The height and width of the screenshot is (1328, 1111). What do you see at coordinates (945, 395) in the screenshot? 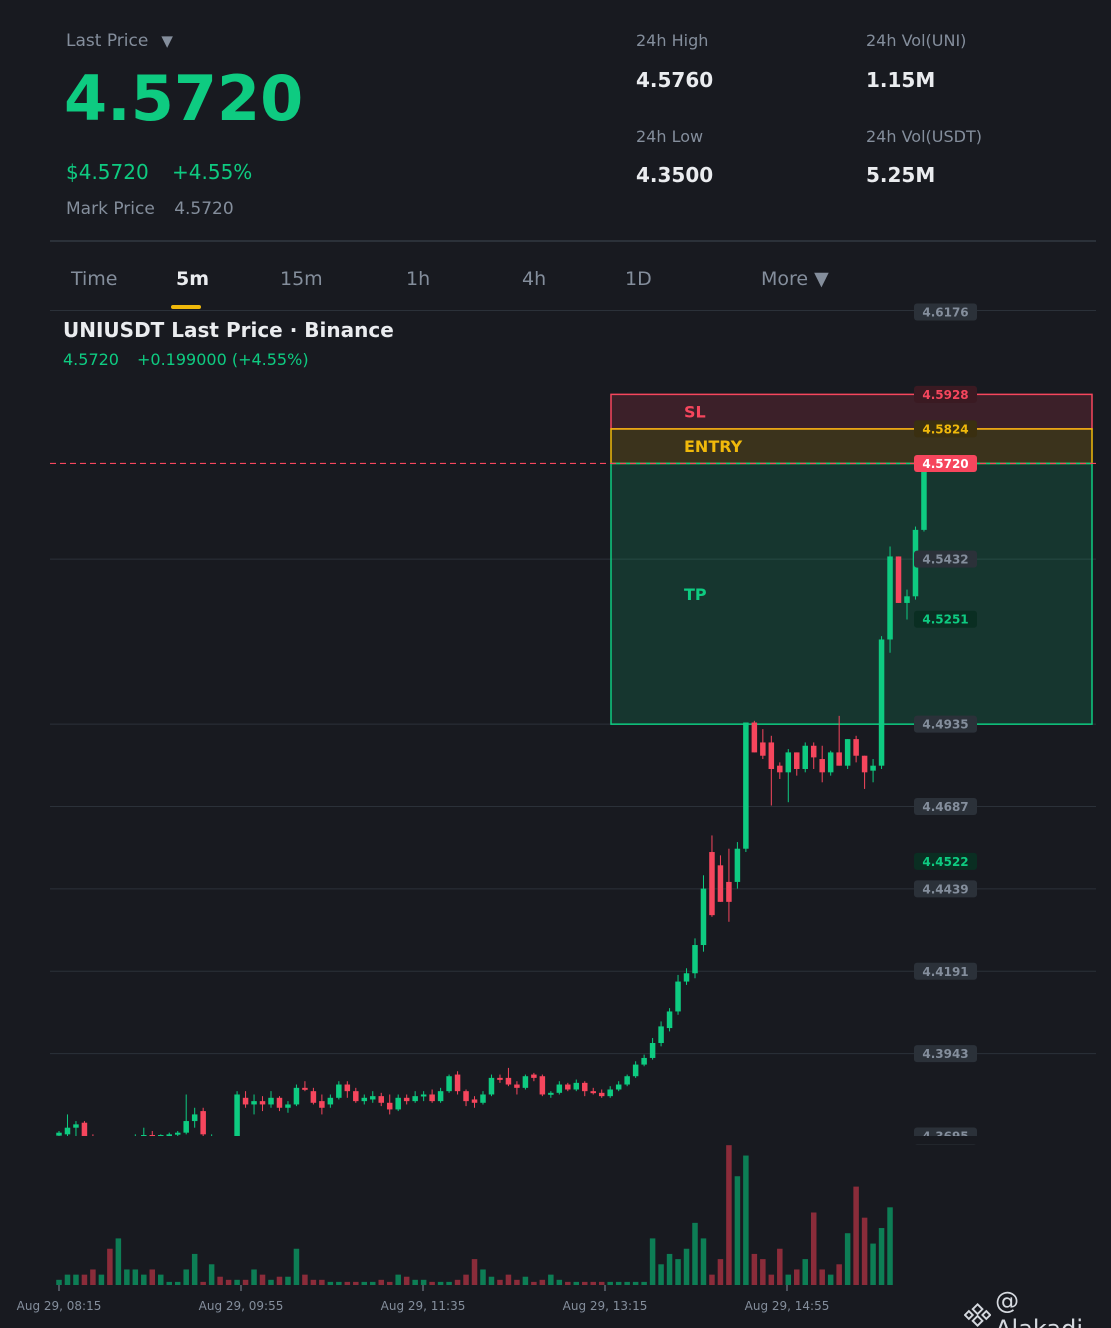
I see `price-label: 4.5928` at bounding box center [945, 395].